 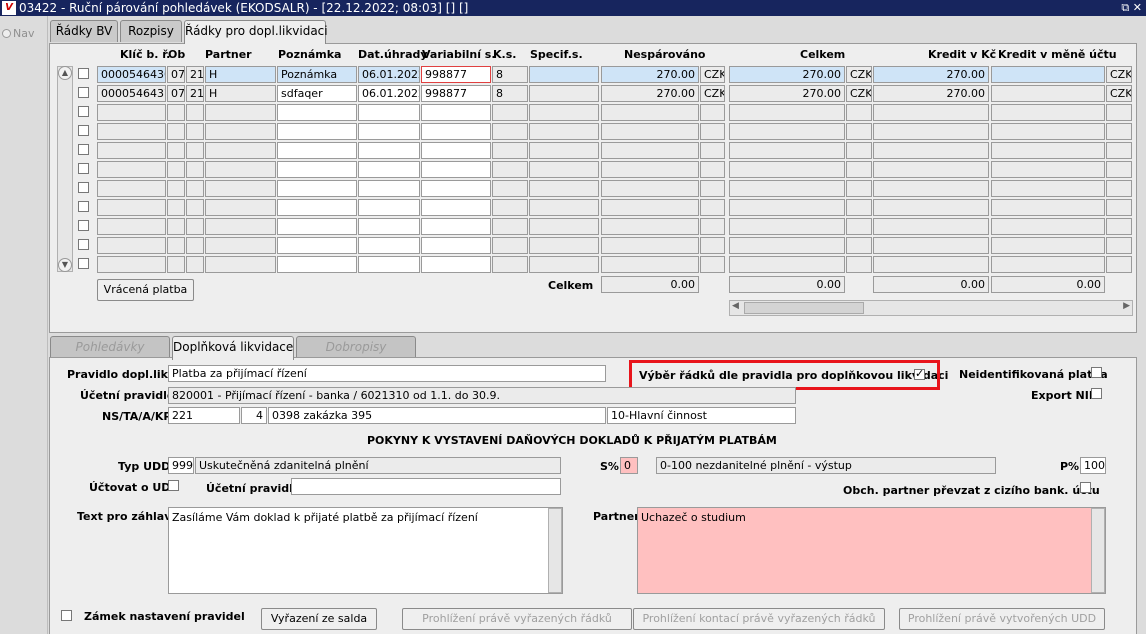 I want to click on grid-cell-datum: 06.01.2022, so click(x=389, y=74).